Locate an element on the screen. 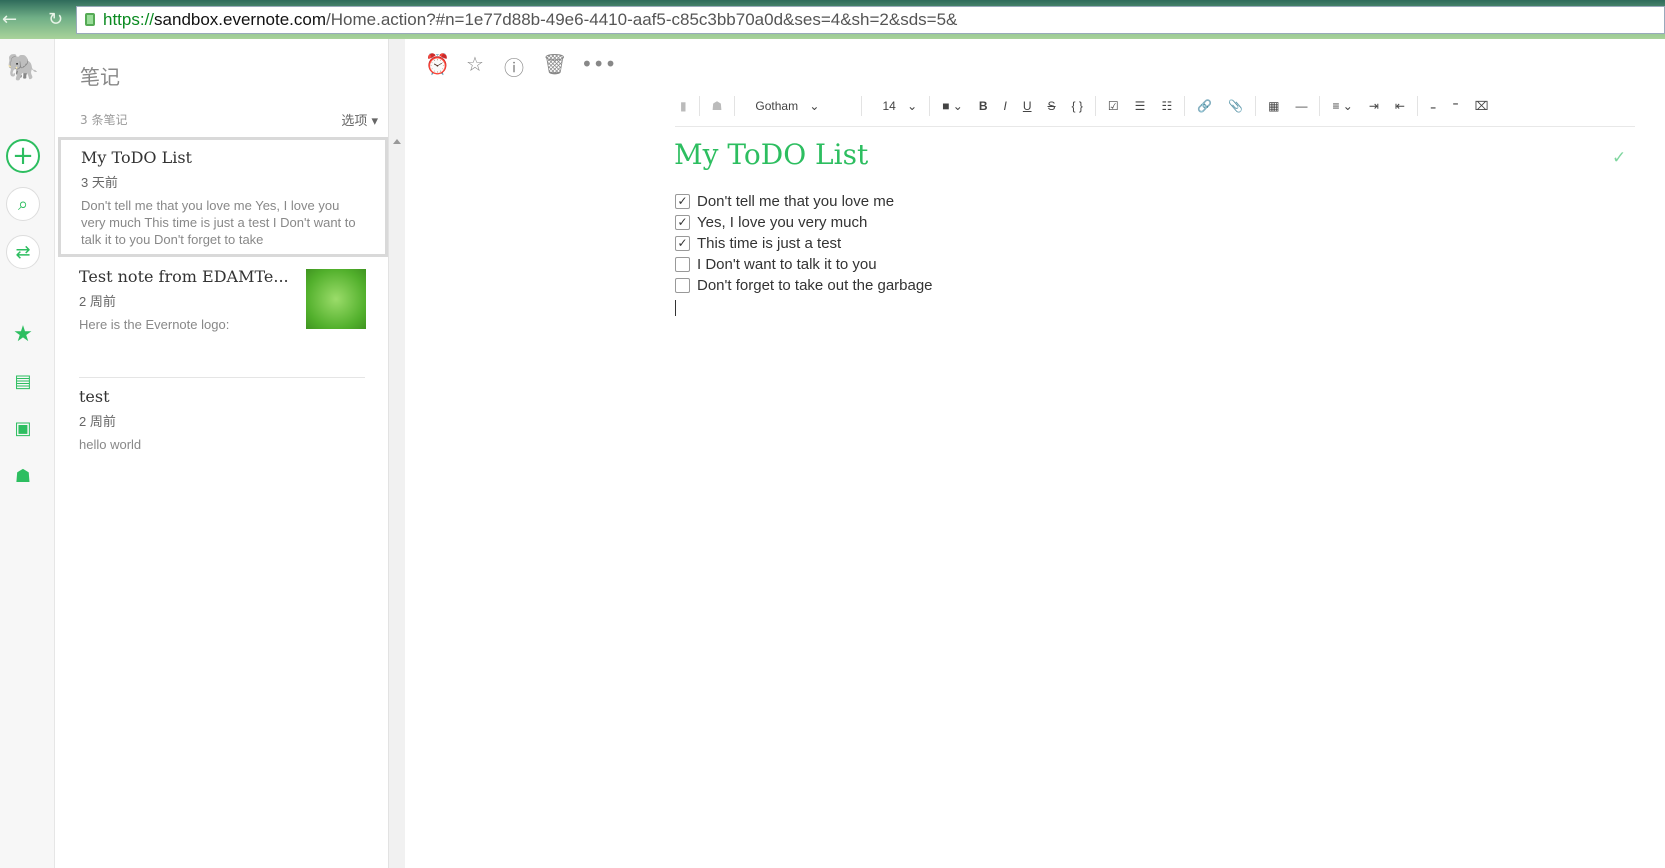 The height and width of the screenshot is (868, 1665). todo-item: Don't forget to take out the garbage is located at coordinates (804, 285).